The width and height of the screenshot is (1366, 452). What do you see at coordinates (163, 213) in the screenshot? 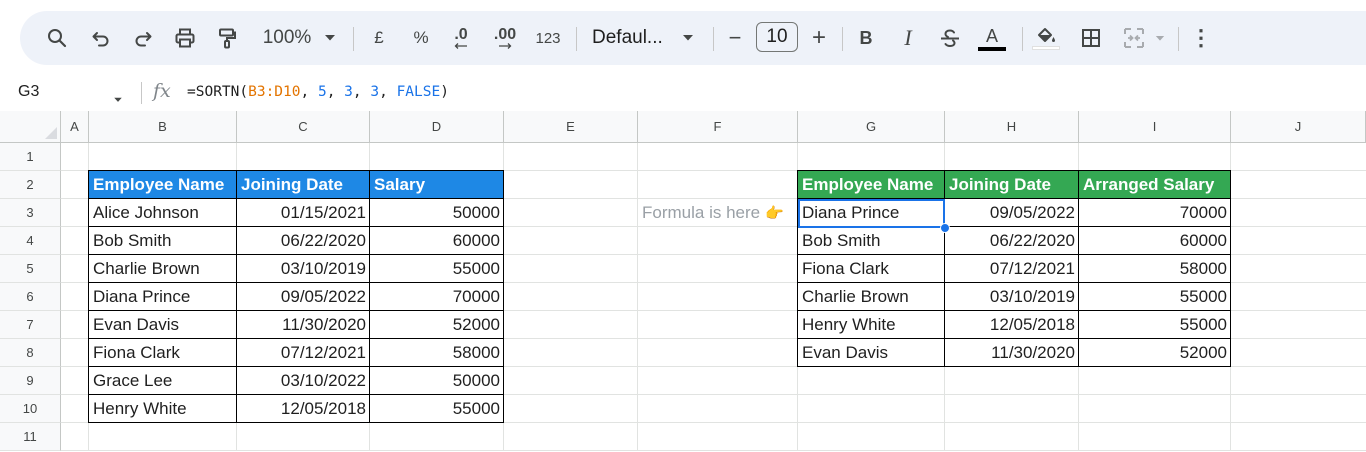
I see `source-table-cell: Alice Johnson` at bounding box center [163, 213].